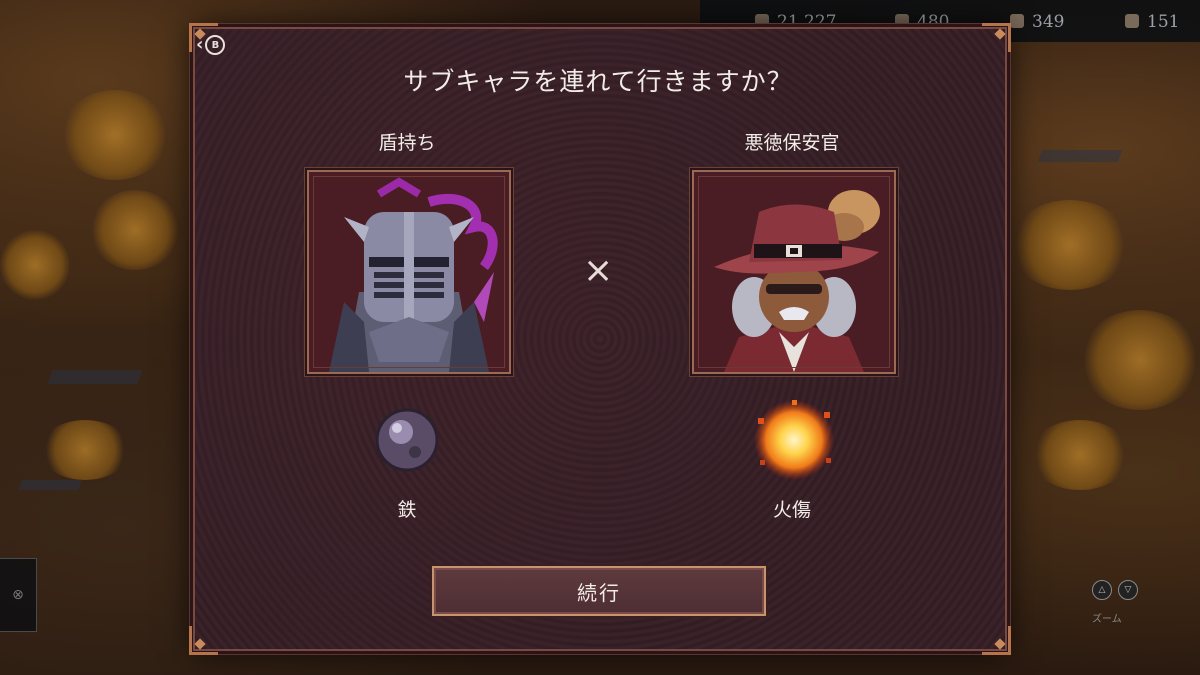 This screenshot has height=675, width=1200. I want to click on chevron-left-icon: ‹, so click(200, 44).